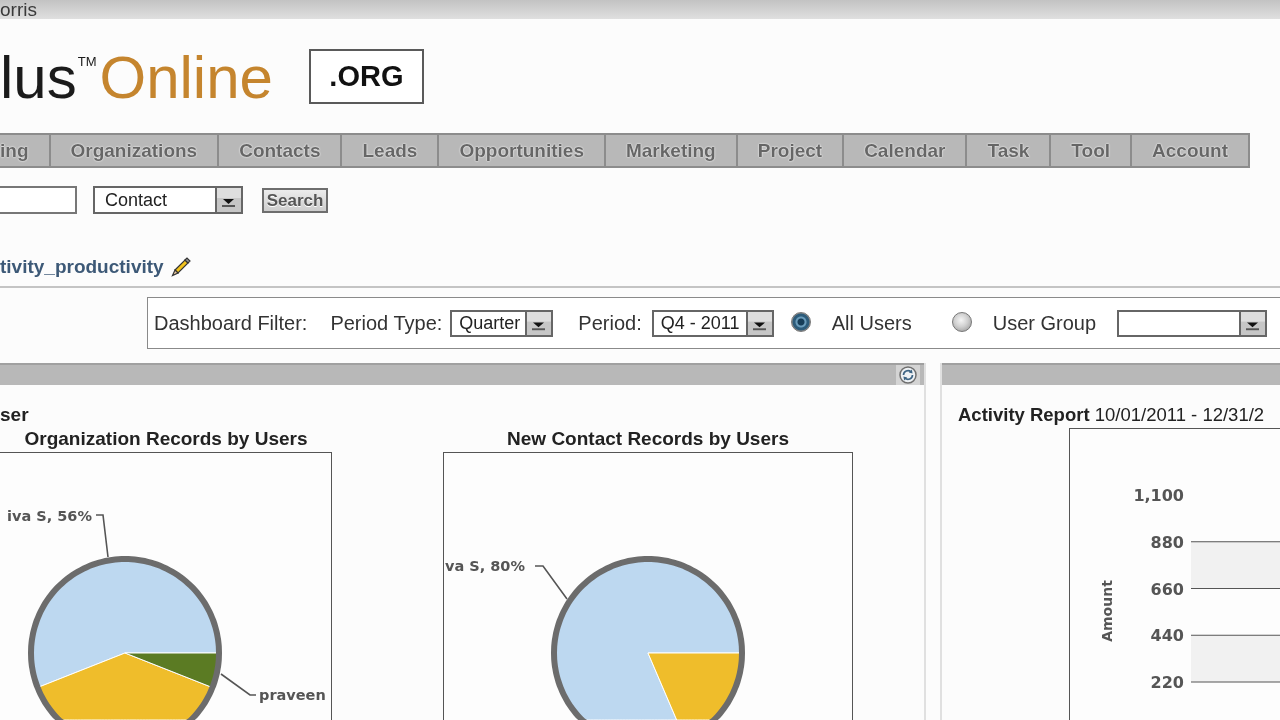  Describe the element at coordinates (49, 516) in the screenshot. I see `slice-label: iva S, 56%` at that location.